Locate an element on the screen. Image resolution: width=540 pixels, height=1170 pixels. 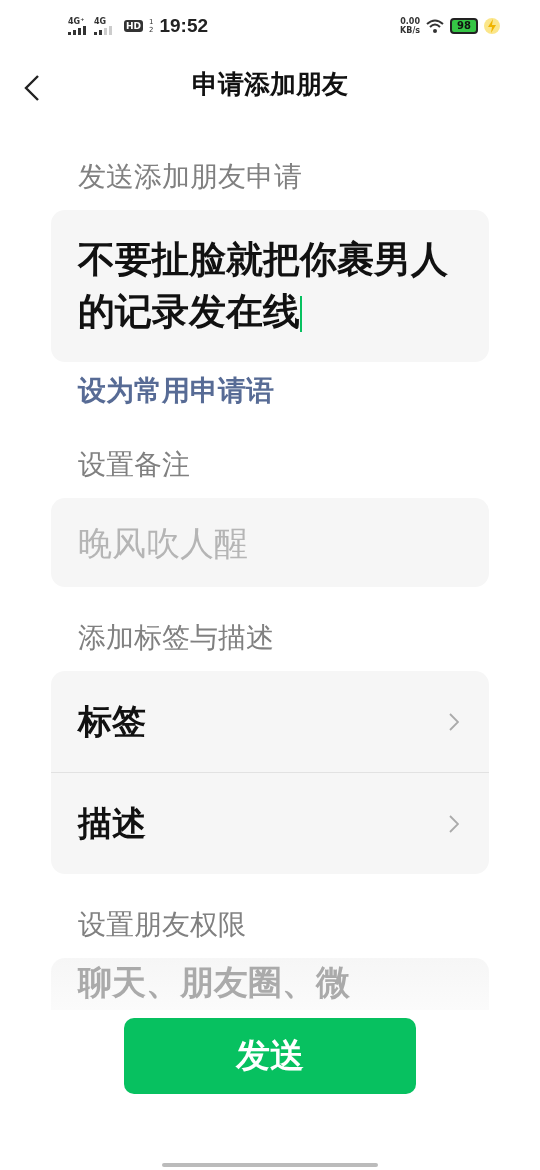
wifi-icon is located at coordinates (435, 26).